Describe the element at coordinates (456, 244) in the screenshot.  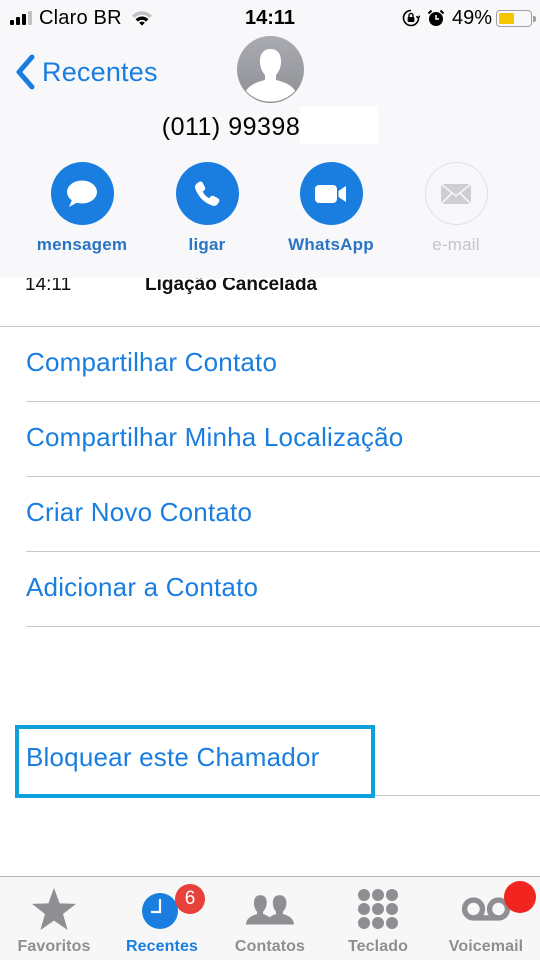
I see `action-label: e-mail` at that location.